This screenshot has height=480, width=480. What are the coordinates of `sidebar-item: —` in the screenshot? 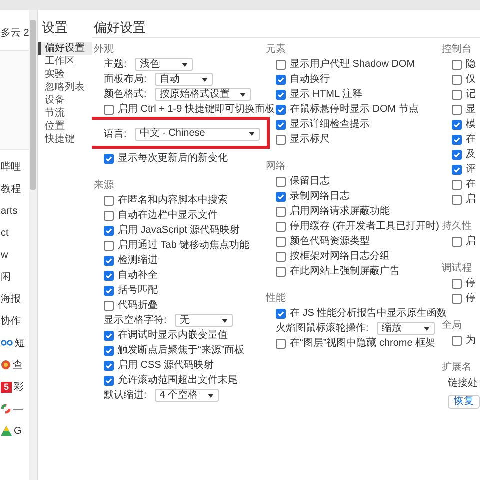 It's located at (18, 409).